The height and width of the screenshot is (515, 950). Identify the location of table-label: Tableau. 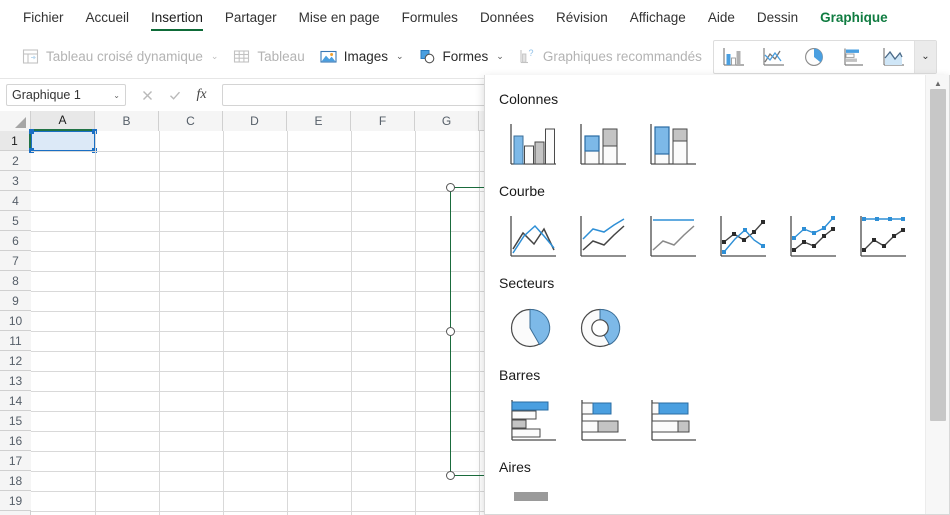
(281, 56).